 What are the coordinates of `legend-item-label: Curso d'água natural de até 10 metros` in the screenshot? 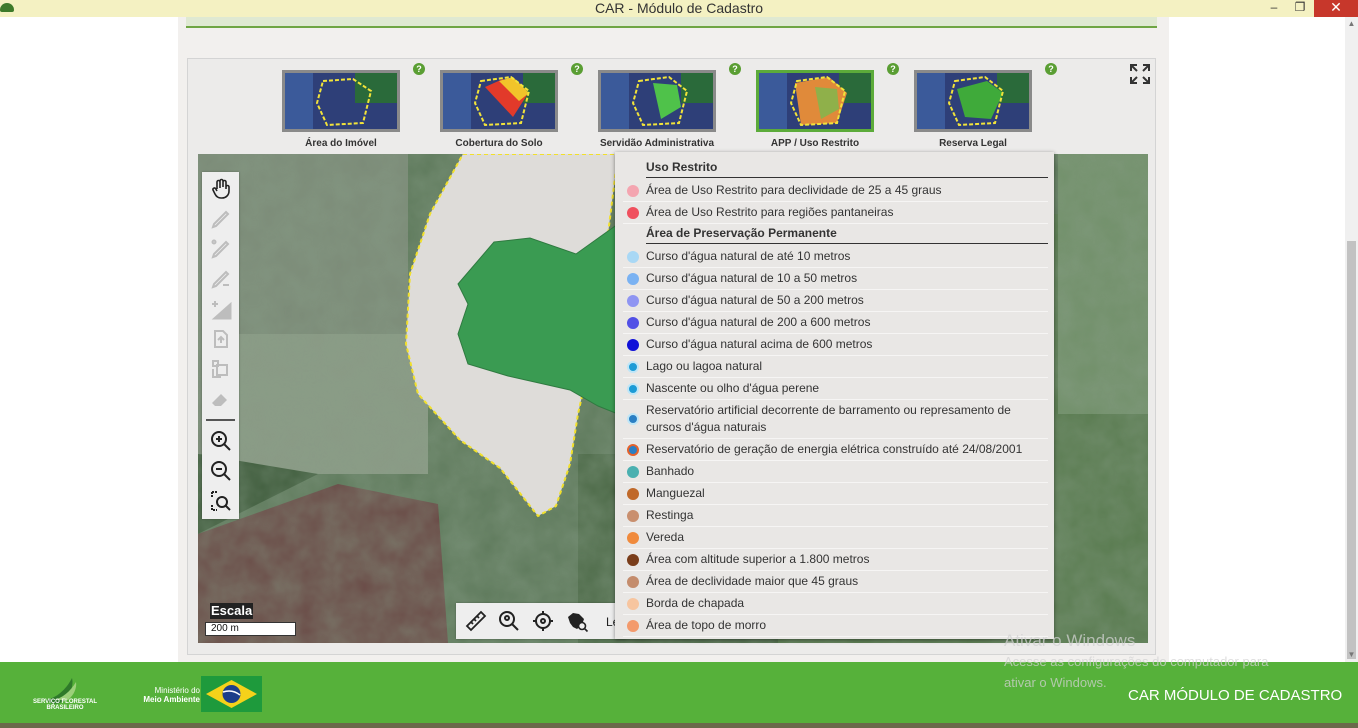 It's located at (748, 256).